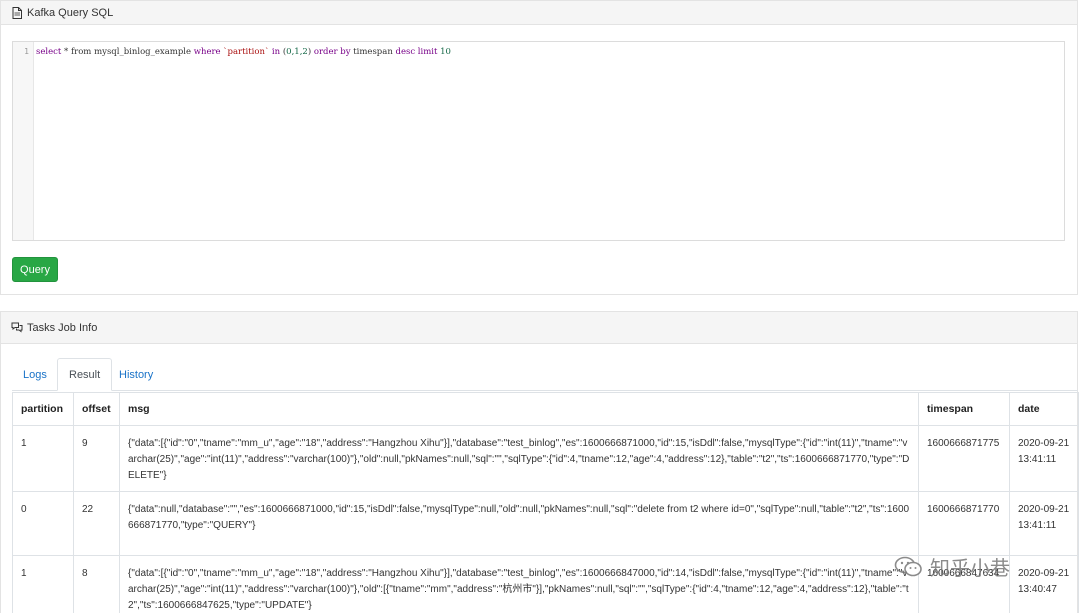 The width and height of the screenshot is (1080, 613). I want to click on sql-keyword: desc, so click(405, 52).